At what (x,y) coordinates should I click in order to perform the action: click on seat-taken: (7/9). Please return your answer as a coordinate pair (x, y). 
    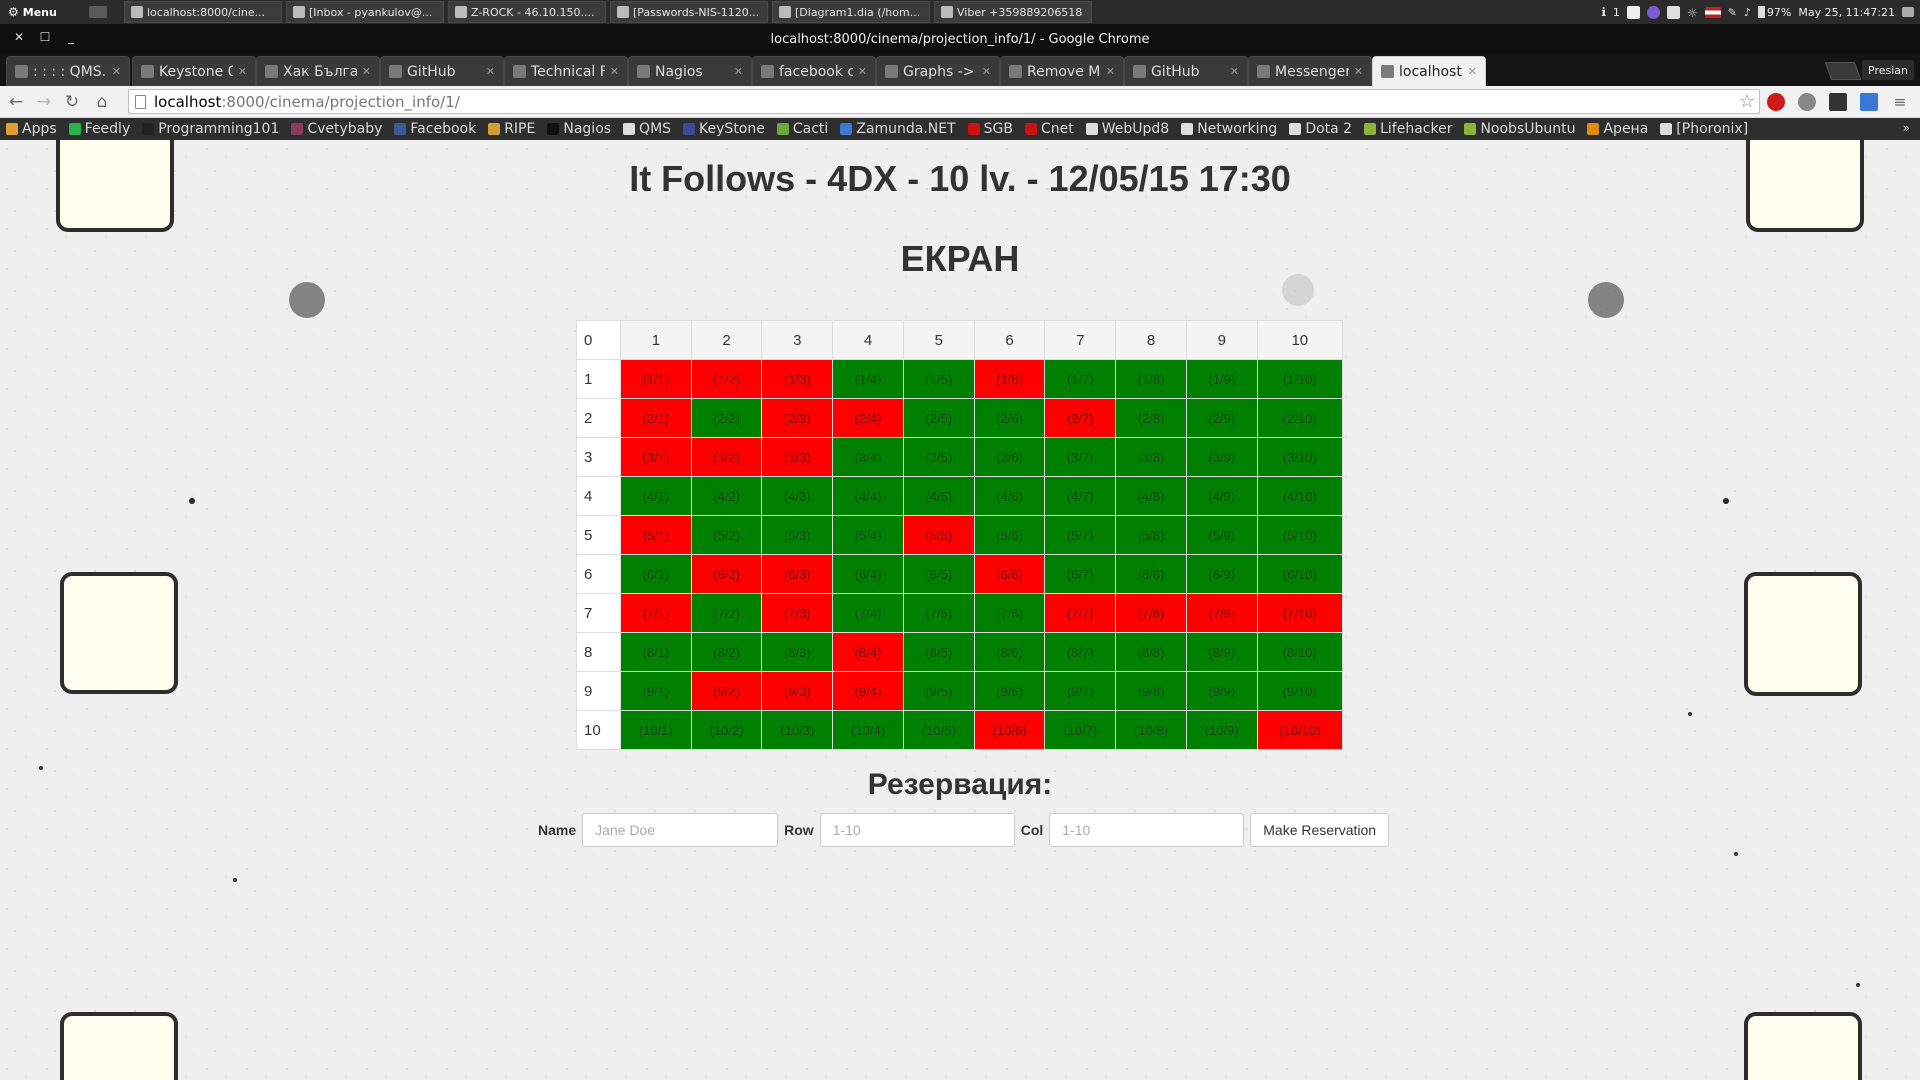
    Looking at the image, I should click on (1221, 613).